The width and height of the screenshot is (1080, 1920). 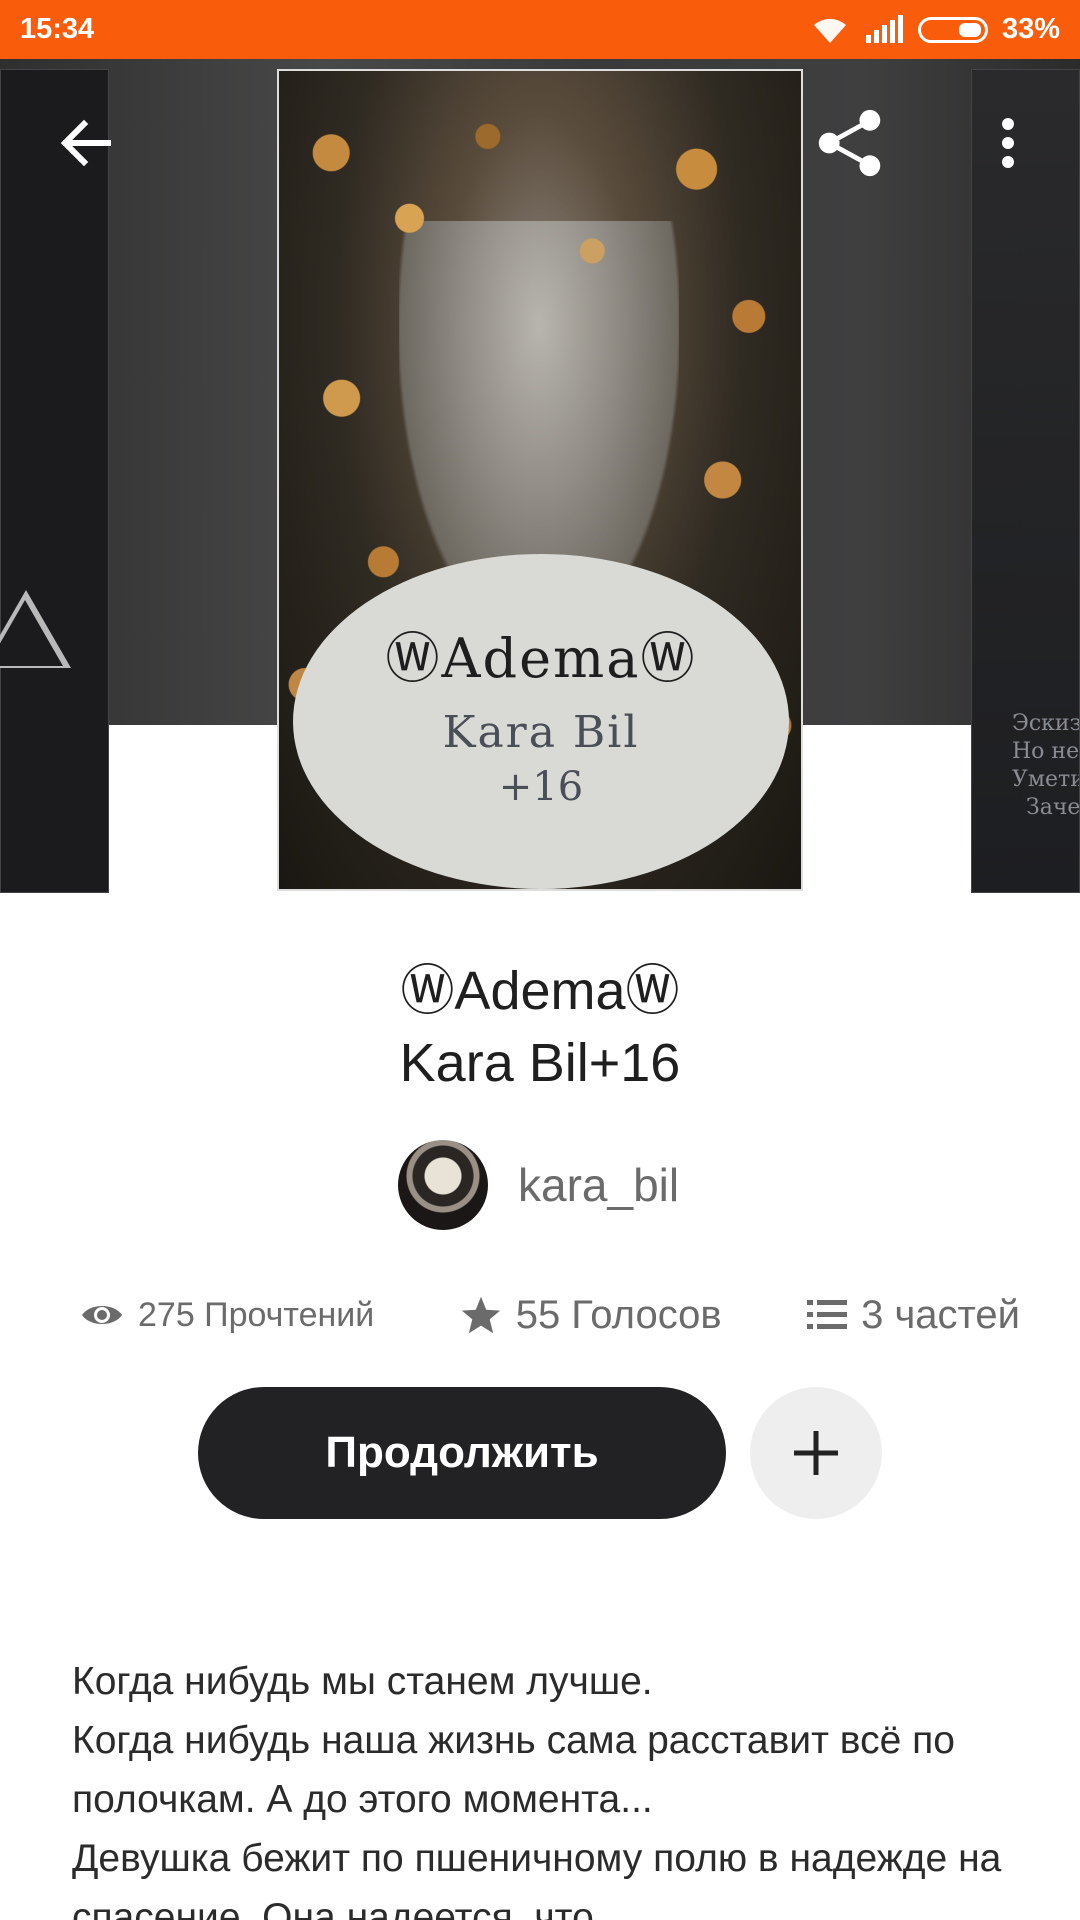 I want to click on list-icon, so click(x=827, y=1314).